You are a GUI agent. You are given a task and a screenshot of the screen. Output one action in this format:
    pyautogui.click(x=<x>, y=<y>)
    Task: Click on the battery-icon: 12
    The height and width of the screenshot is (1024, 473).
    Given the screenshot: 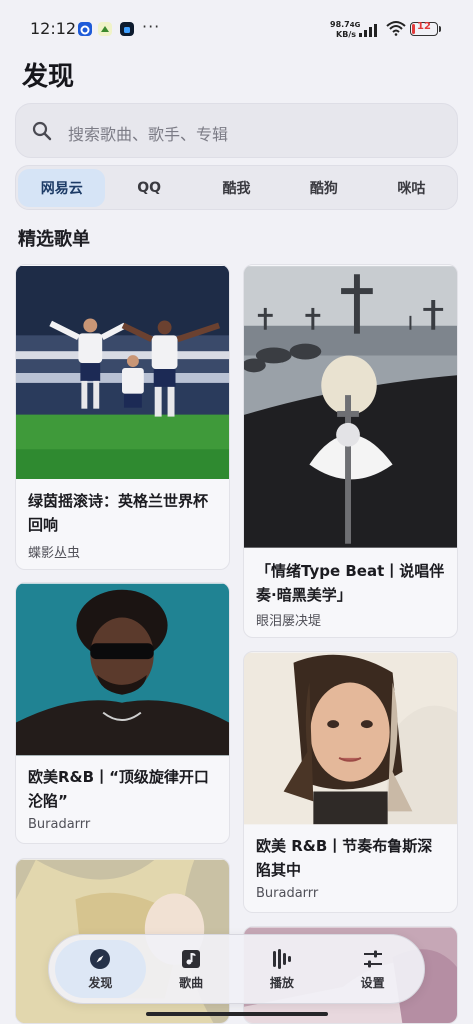 What is the action you would take?
    pyautogui.click(x=424, y=28)
    